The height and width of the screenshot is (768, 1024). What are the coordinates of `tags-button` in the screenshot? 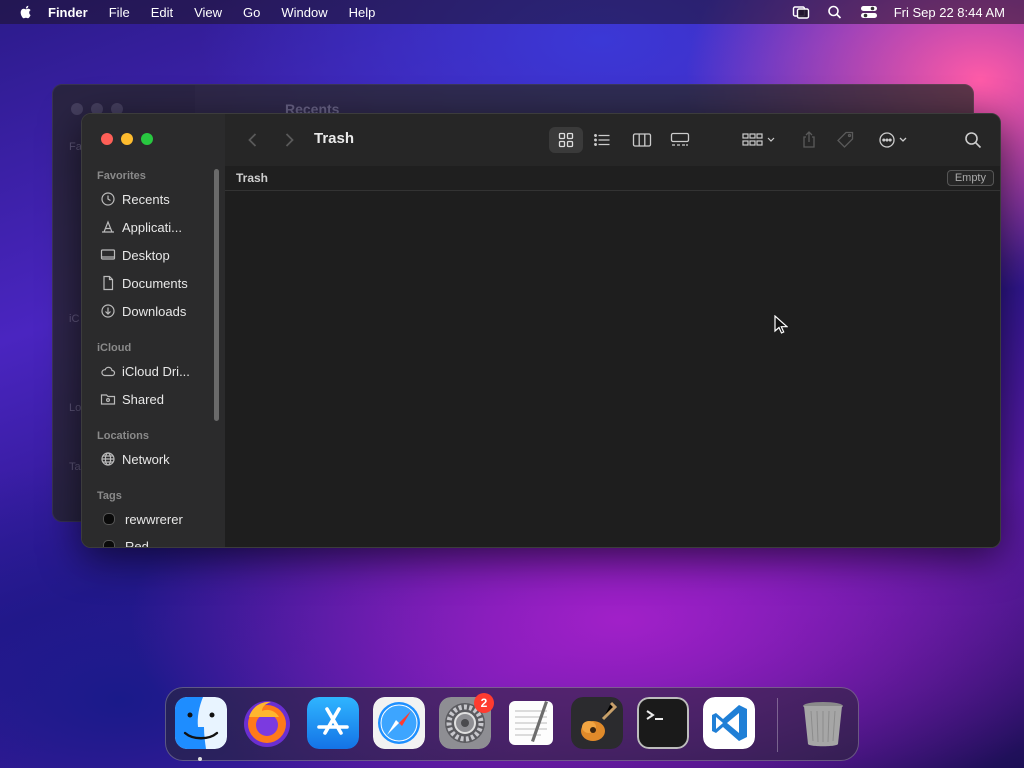 It's located at (846, 140).